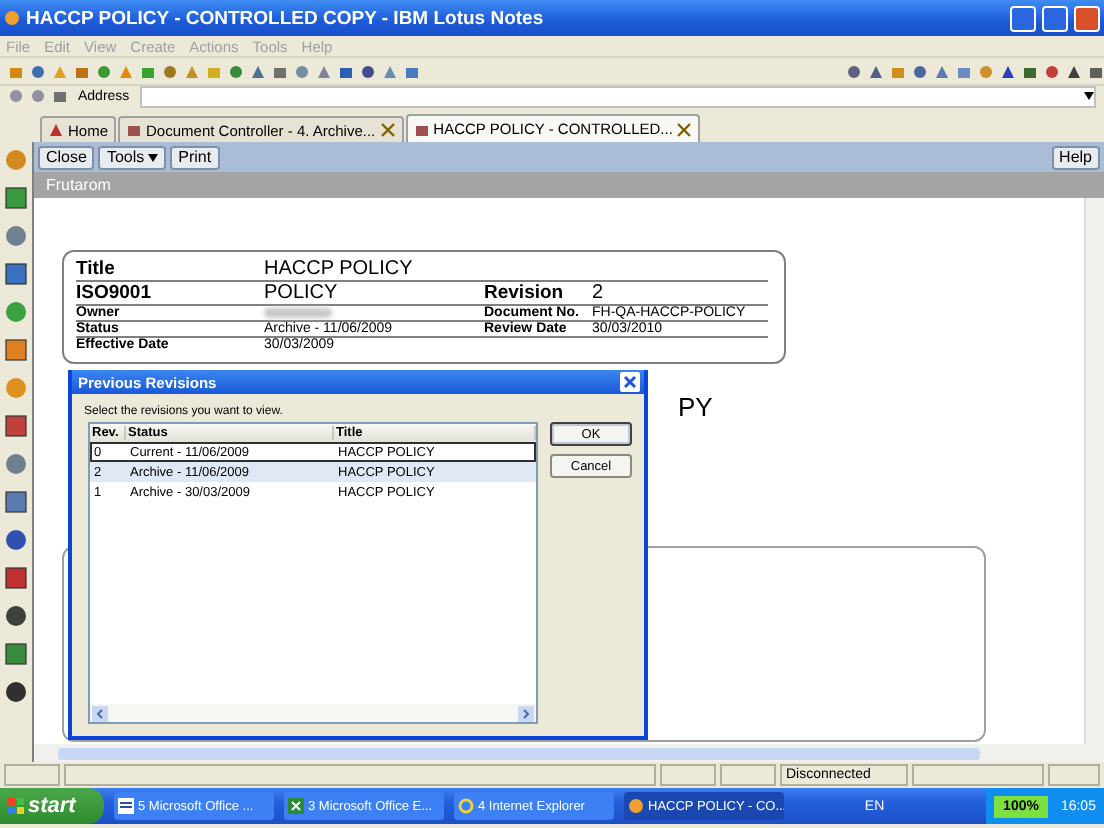 The height and width of the screenshot is (828, 1104). What do you see at coordinates (1023, 18) in the screenshot?
I see `minimize-button` at bounding box center [1023, 18].